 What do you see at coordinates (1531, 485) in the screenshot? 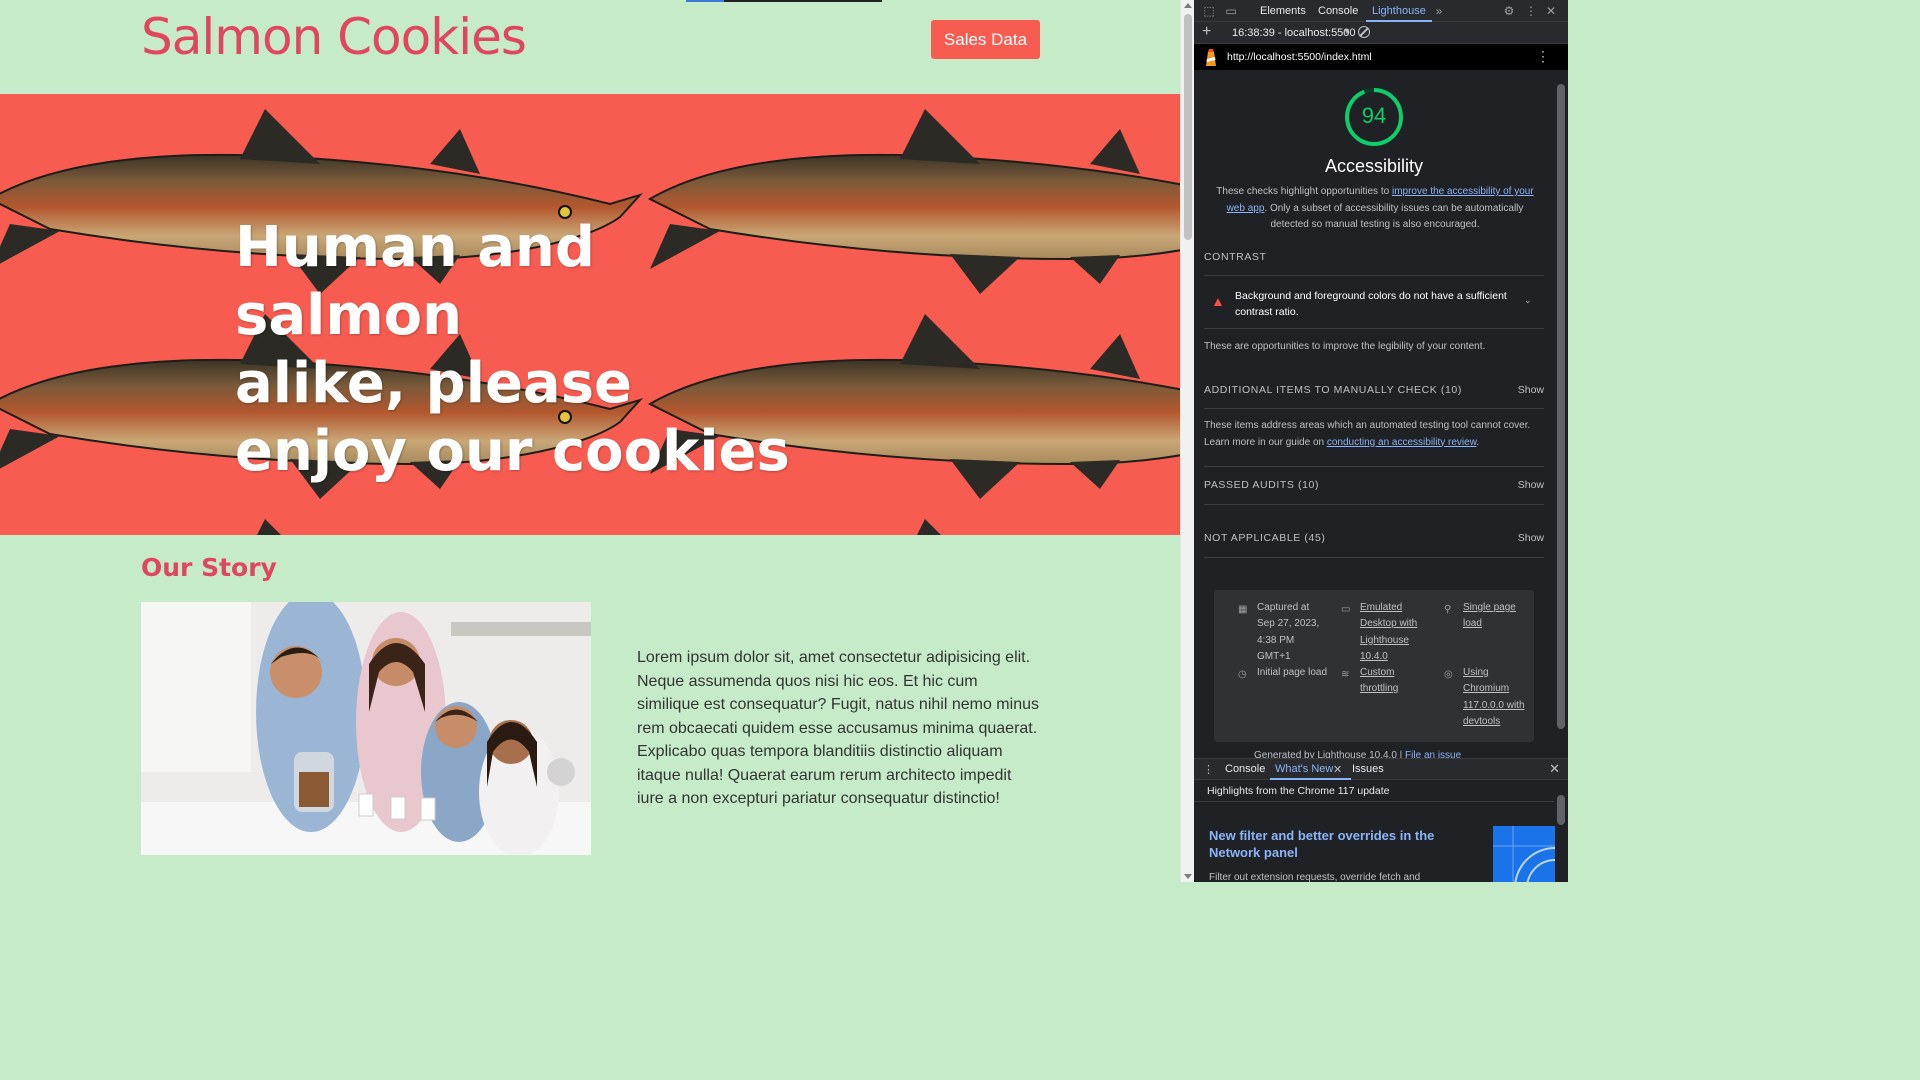
I see `show-passed-button: Show` at bounding box center [1531, 485].